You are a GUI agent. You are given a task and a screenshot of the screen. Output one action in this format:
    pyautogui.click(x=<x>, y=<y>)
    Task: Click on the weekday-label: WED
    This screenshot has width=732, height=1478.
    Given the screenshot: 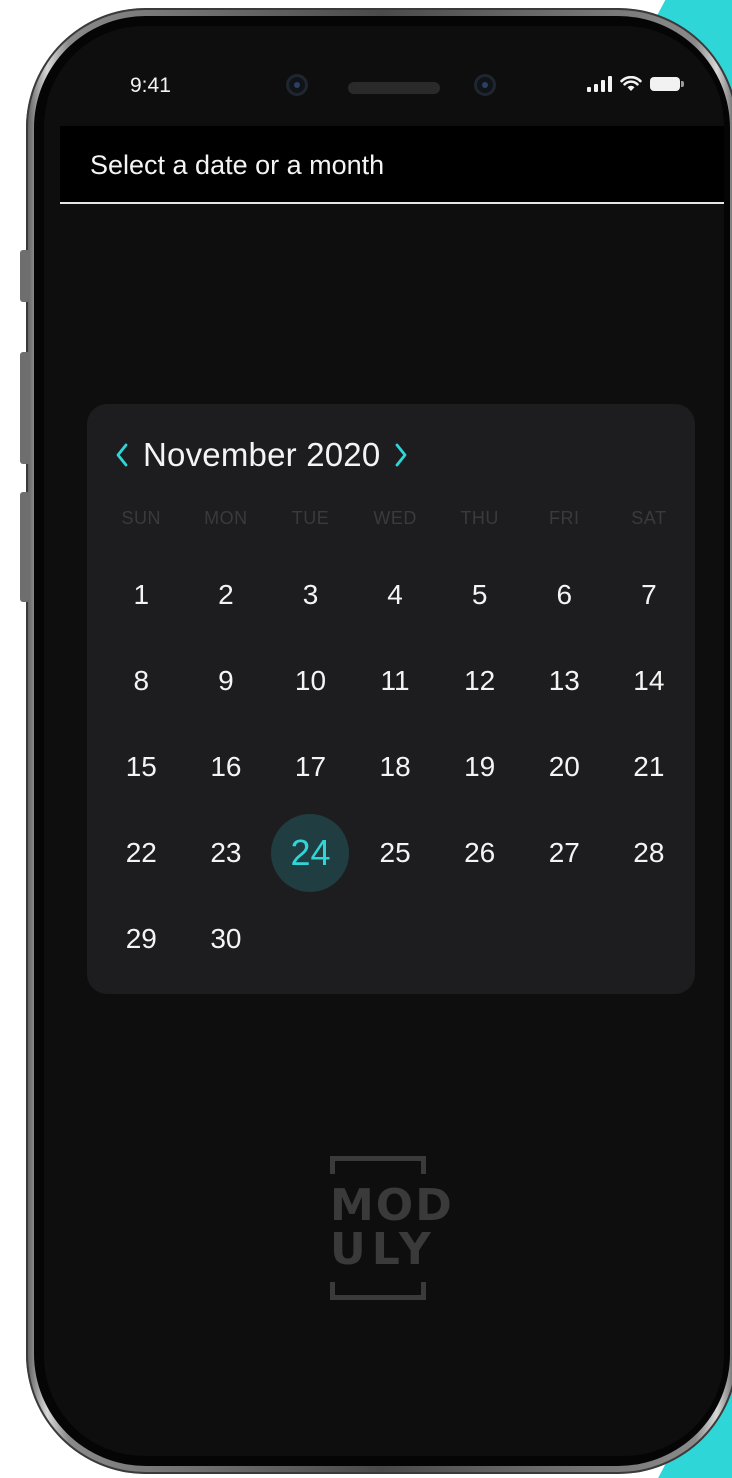 What is the action you would take?
    pyautogui.click(x=395, y=518)
    